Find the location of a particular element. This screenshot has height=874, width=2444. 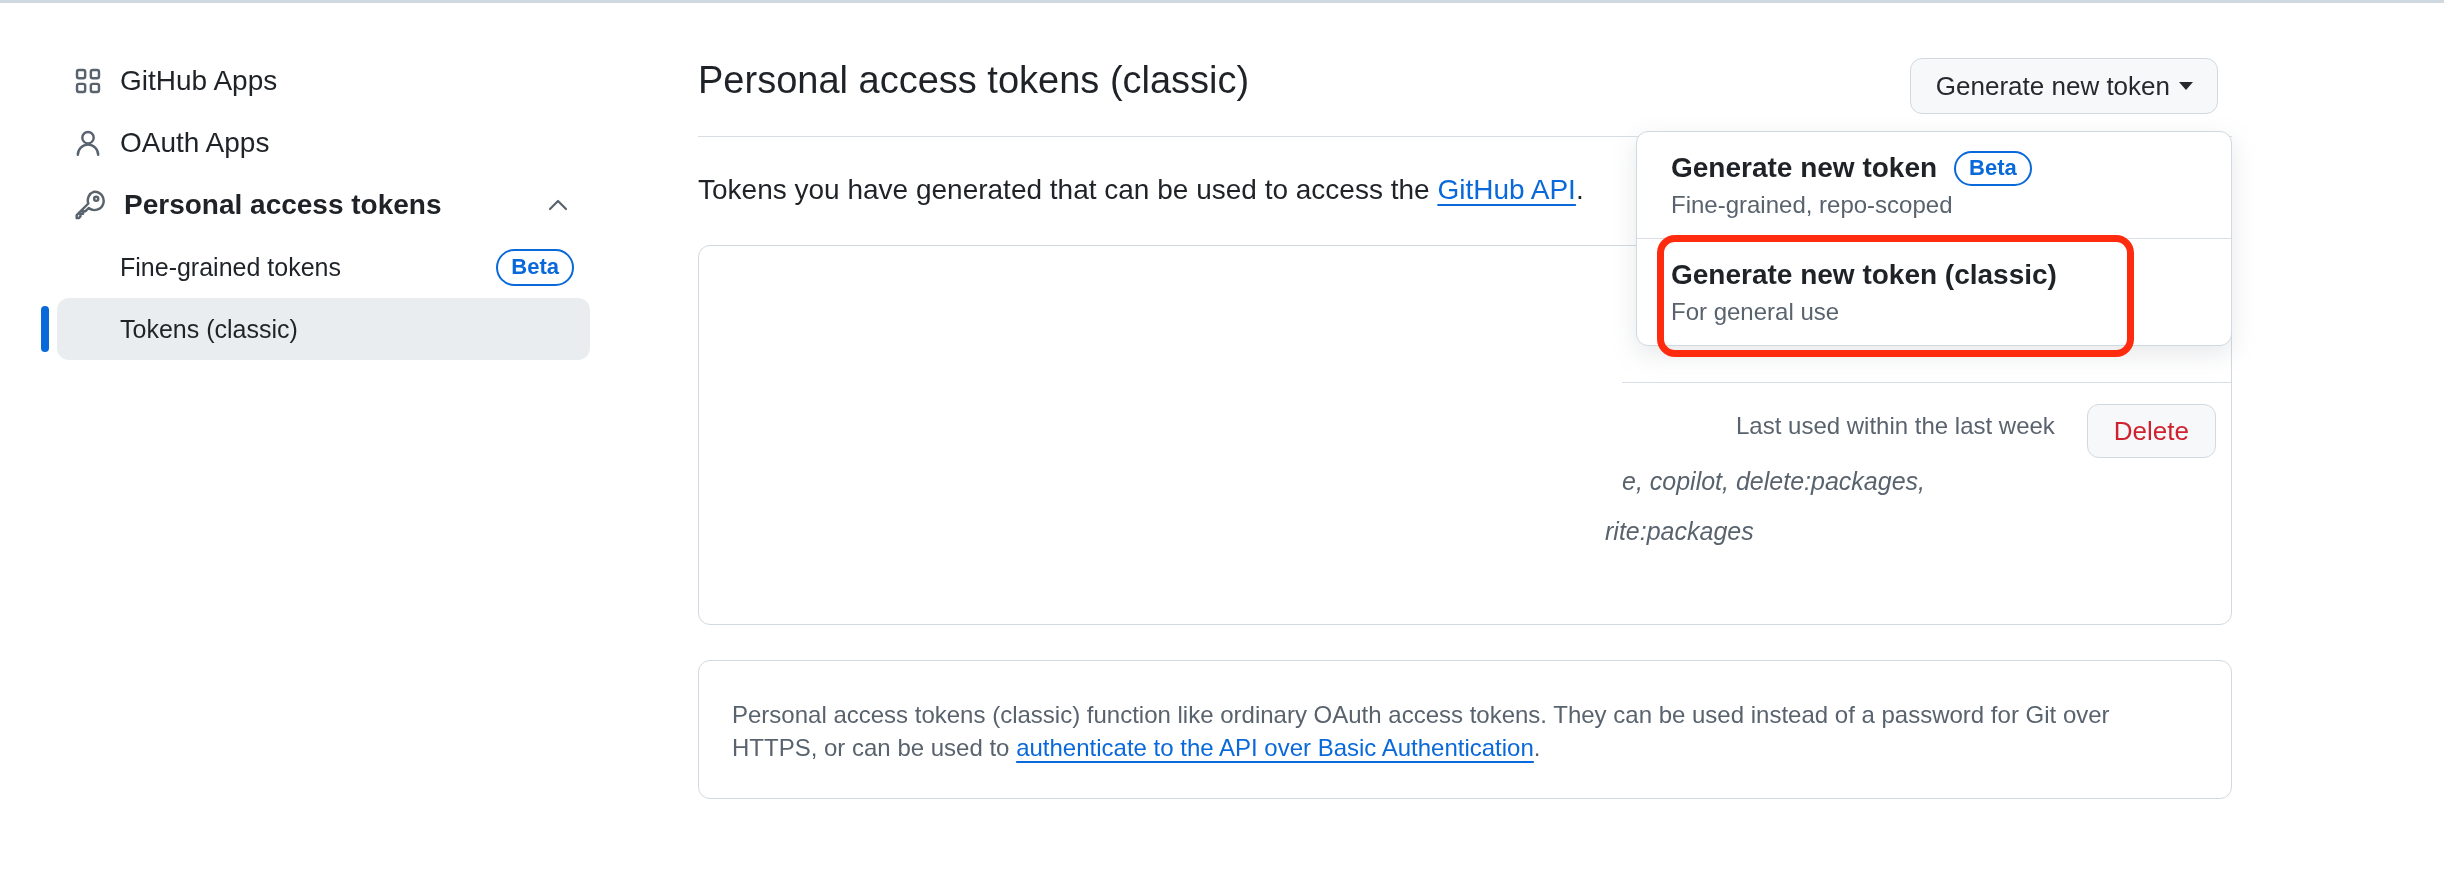

sidebar-item: Tokens (classic) is located at coordinates (323, 329).